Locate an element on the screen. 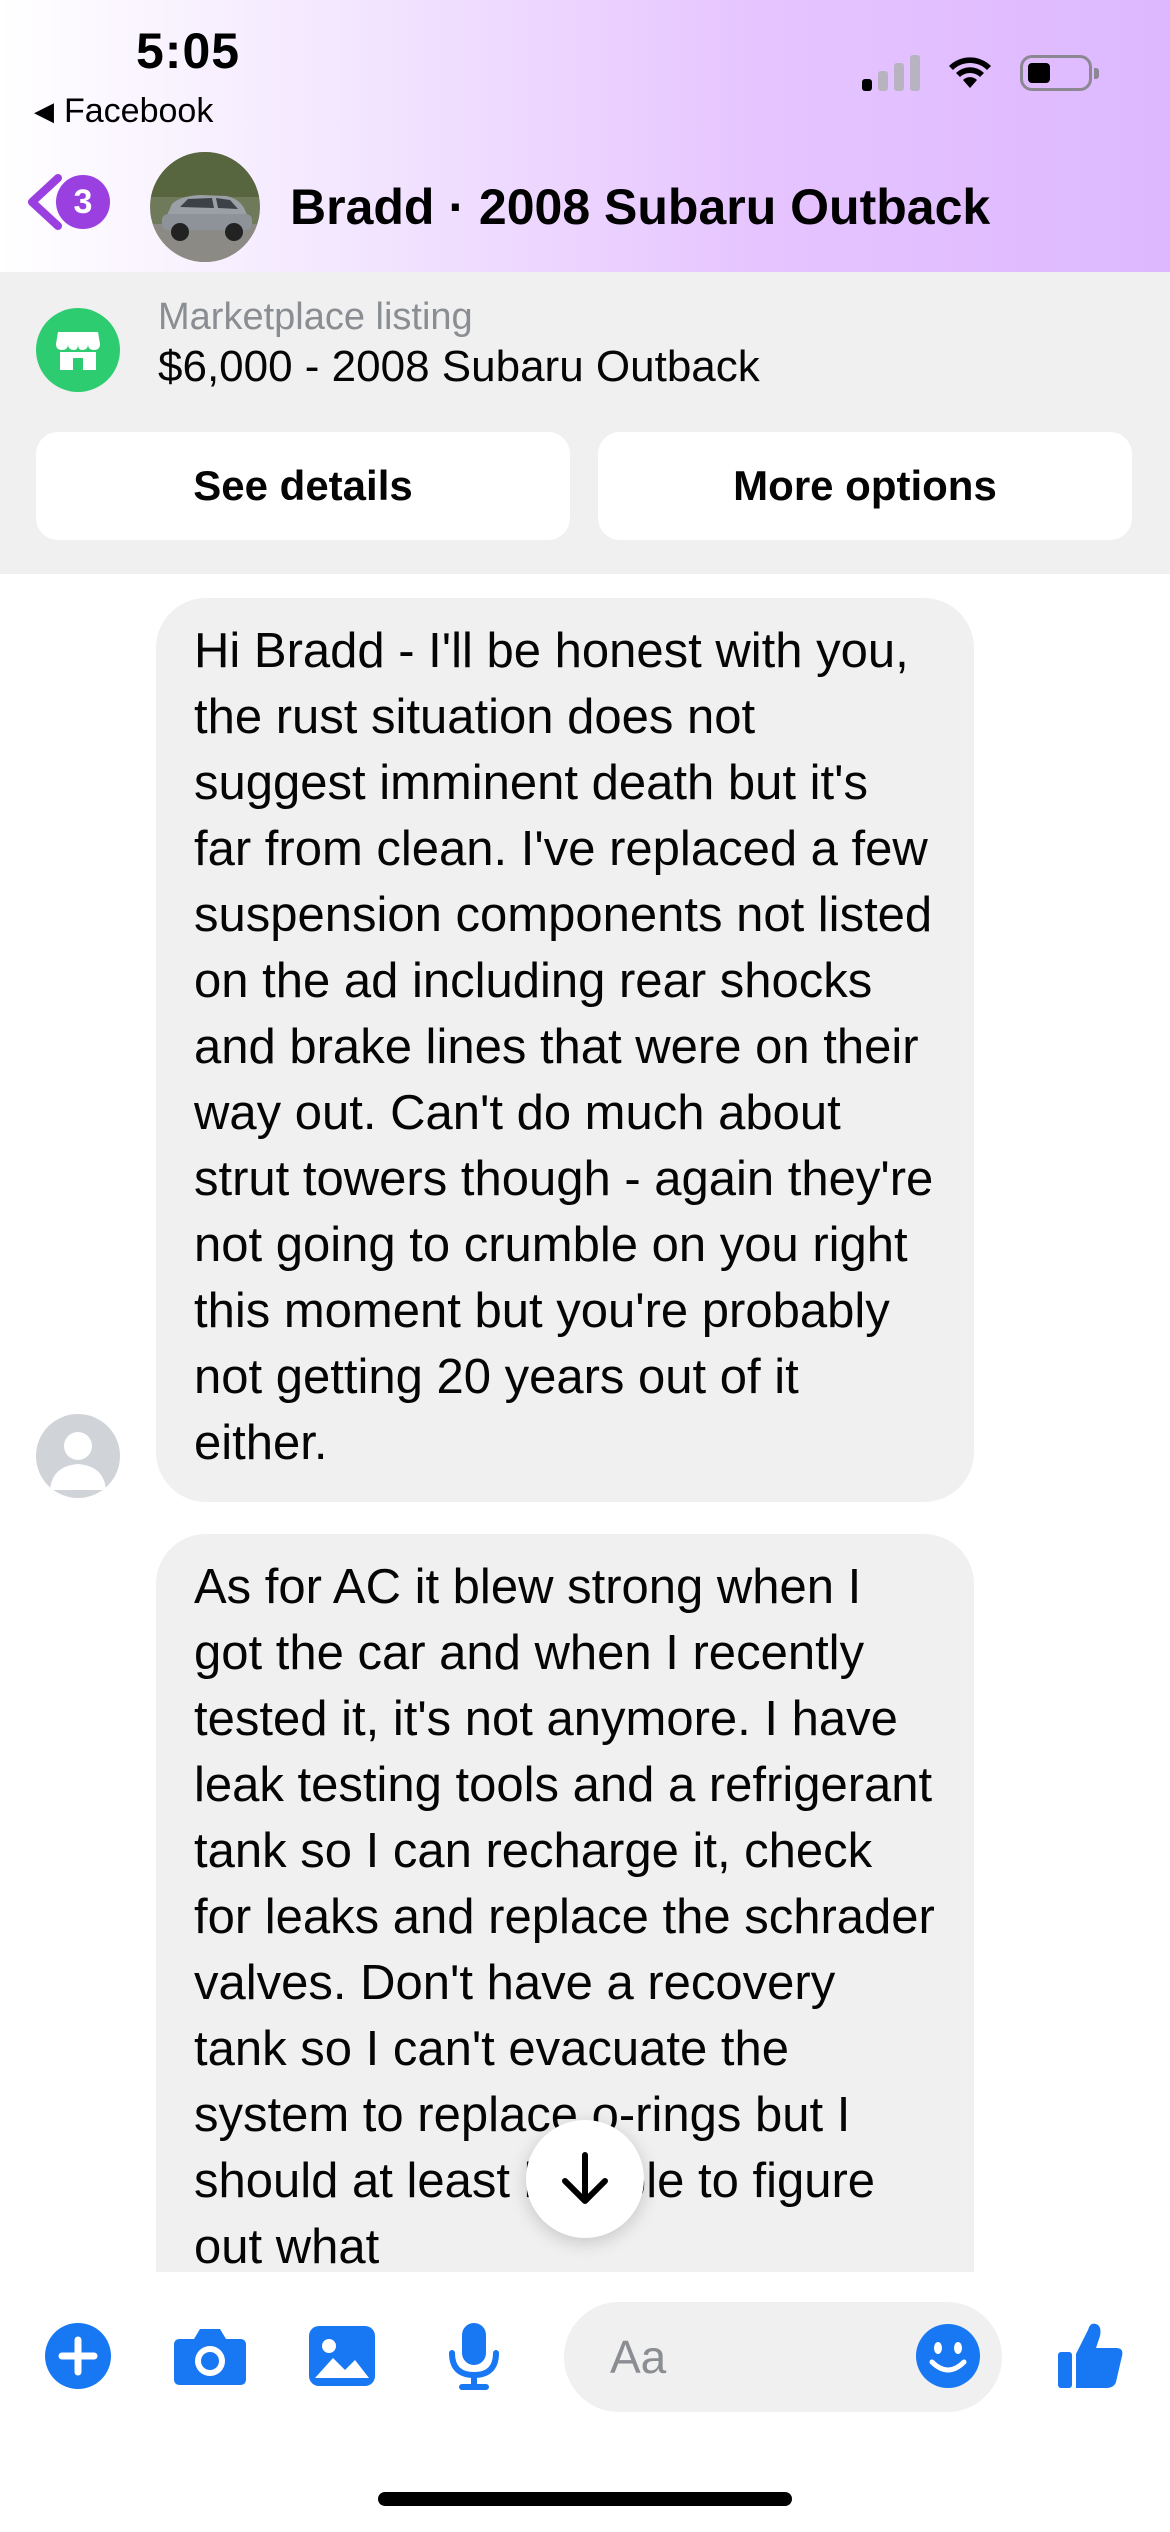 The height and width of the screenshot is (2532, 1170). cellular-signal-icon is located at coordinates (891, 73).